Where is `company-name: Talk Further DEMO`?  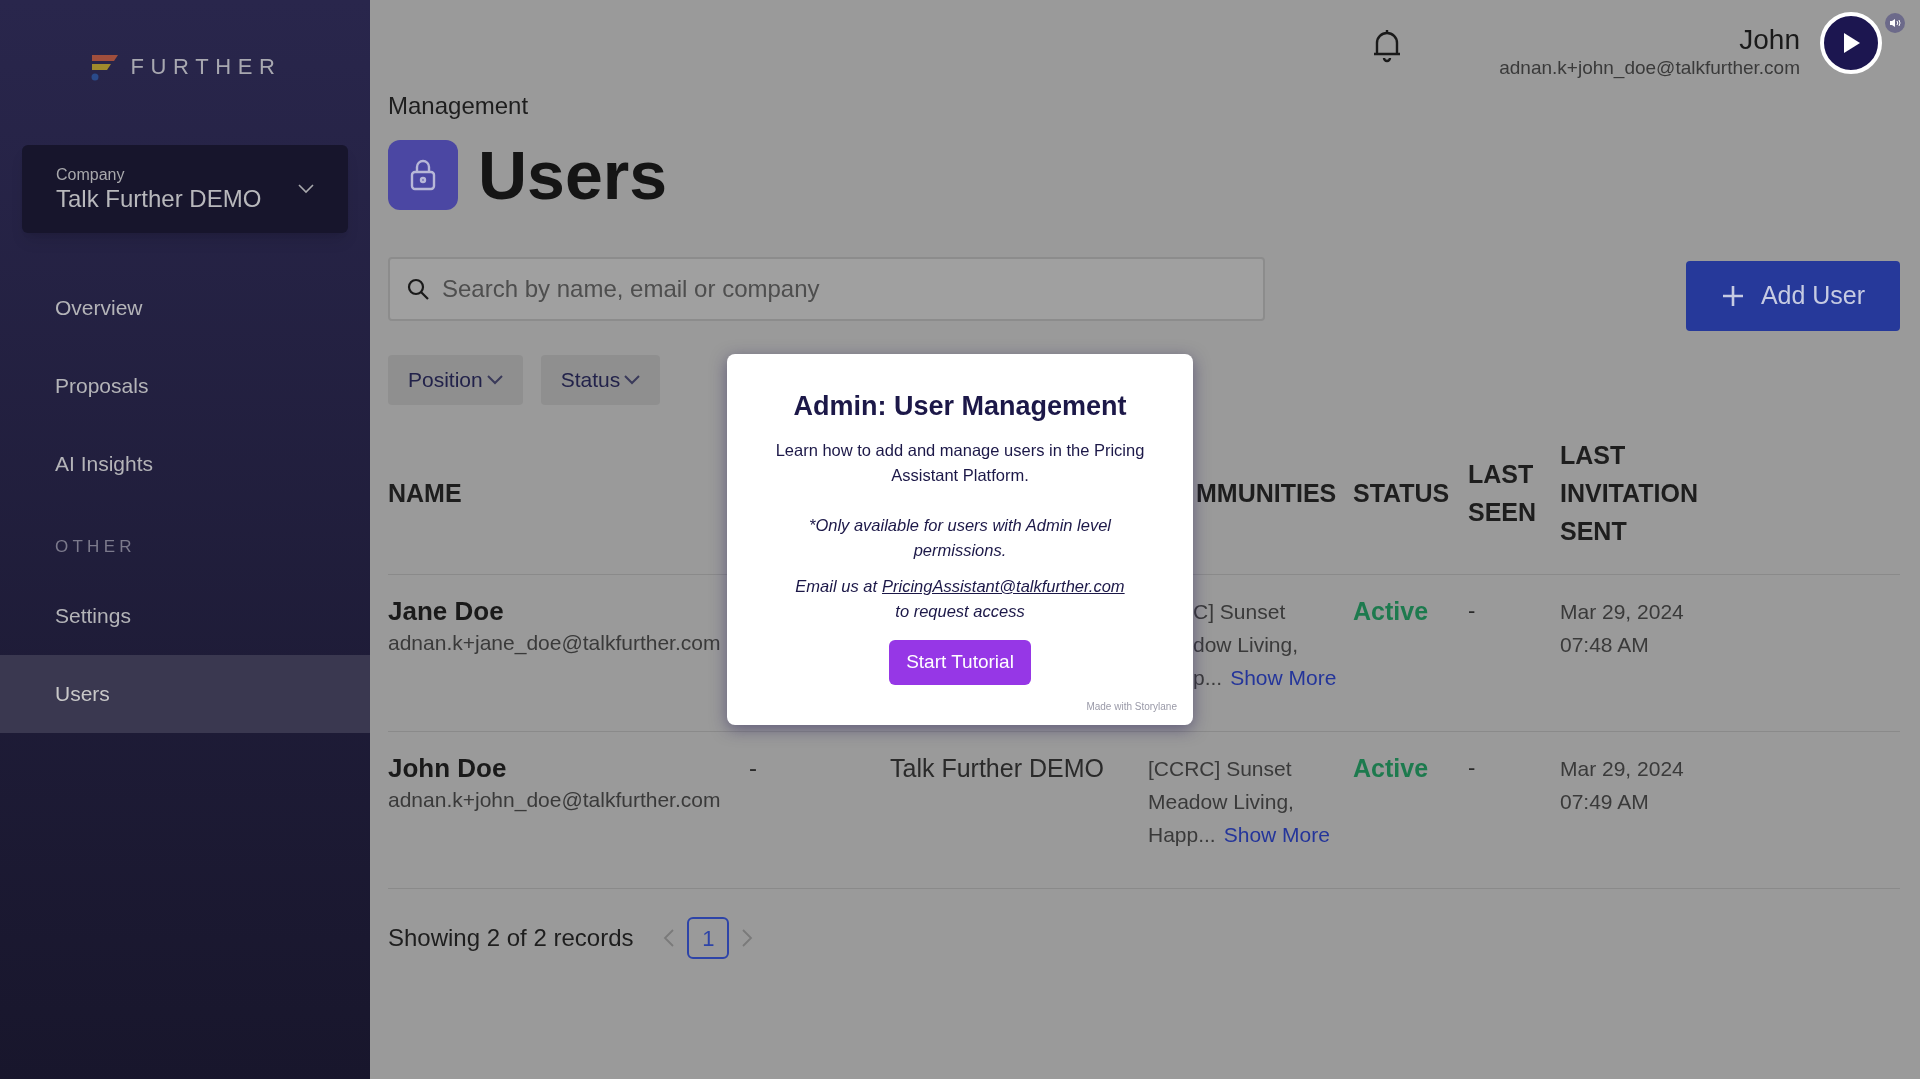
company-name: Talk Further DEMO is located at coordinates (159, 199).